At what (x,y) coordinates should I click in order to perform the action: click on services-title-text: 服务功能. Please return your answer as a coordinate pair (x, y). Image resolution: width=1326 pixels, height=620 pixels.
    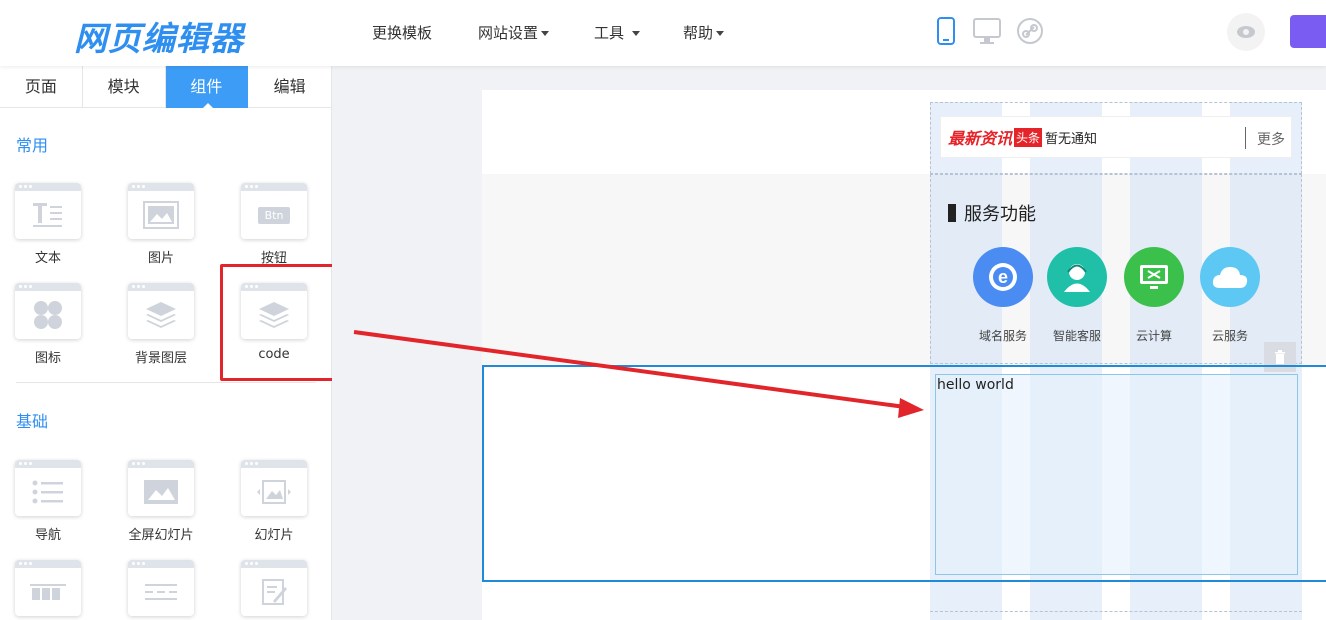
    Looking at the image, I should click on (1000, 214).